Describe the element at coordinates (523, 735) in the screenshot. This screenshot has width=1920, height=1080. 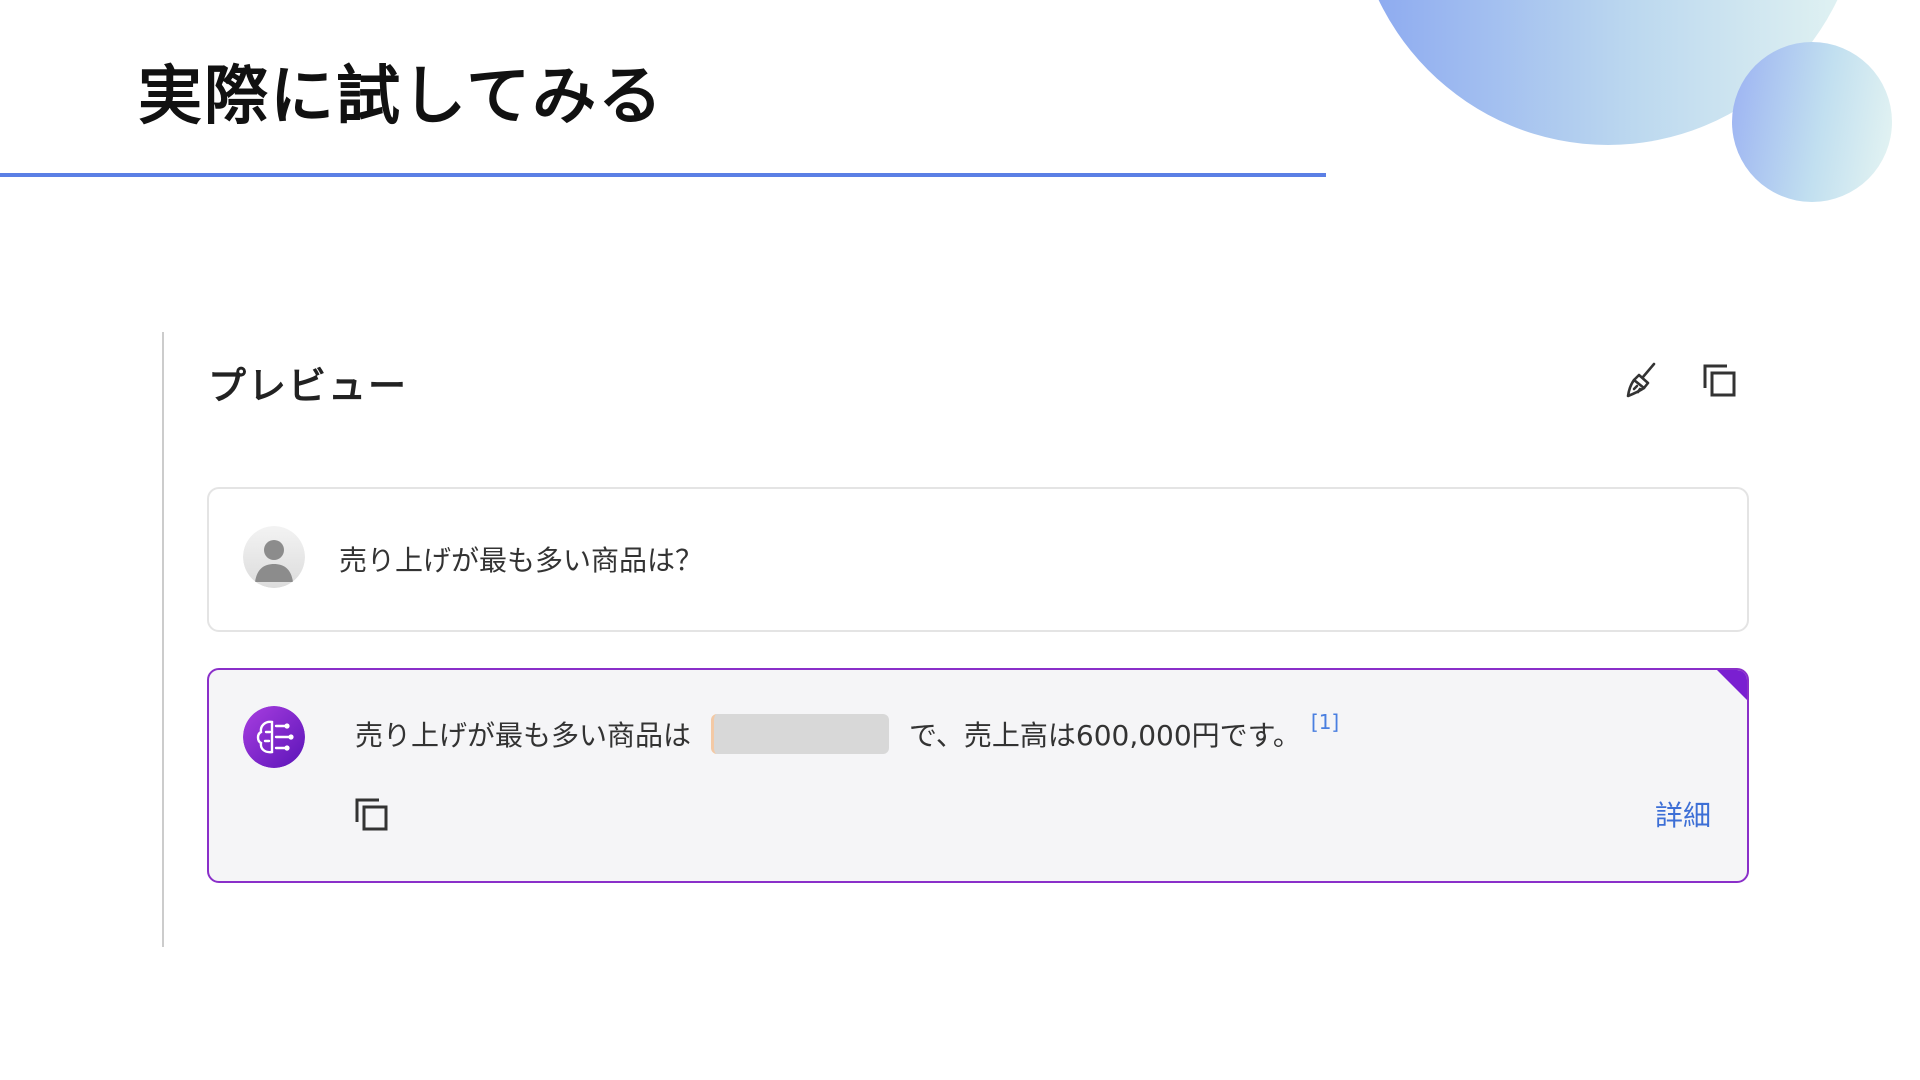
I see `bot-message-text-before: 売り上げが最も多い商品は` at that location.